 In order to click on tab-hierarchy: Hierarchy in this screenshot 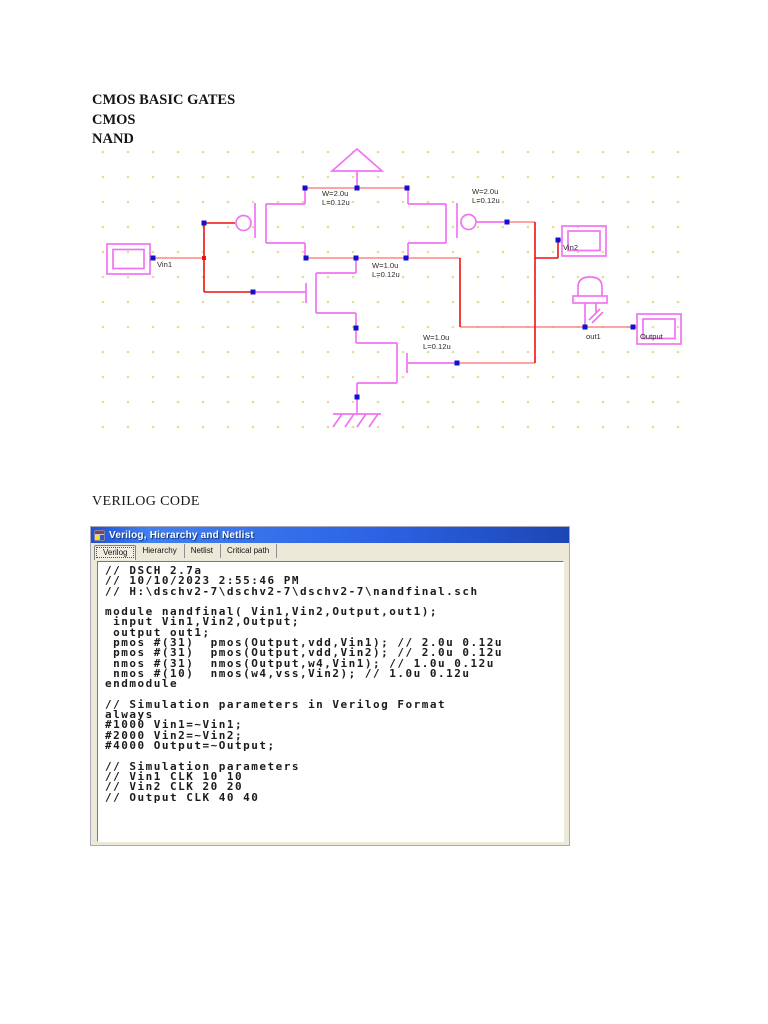, I will do `click(160, 551)`.